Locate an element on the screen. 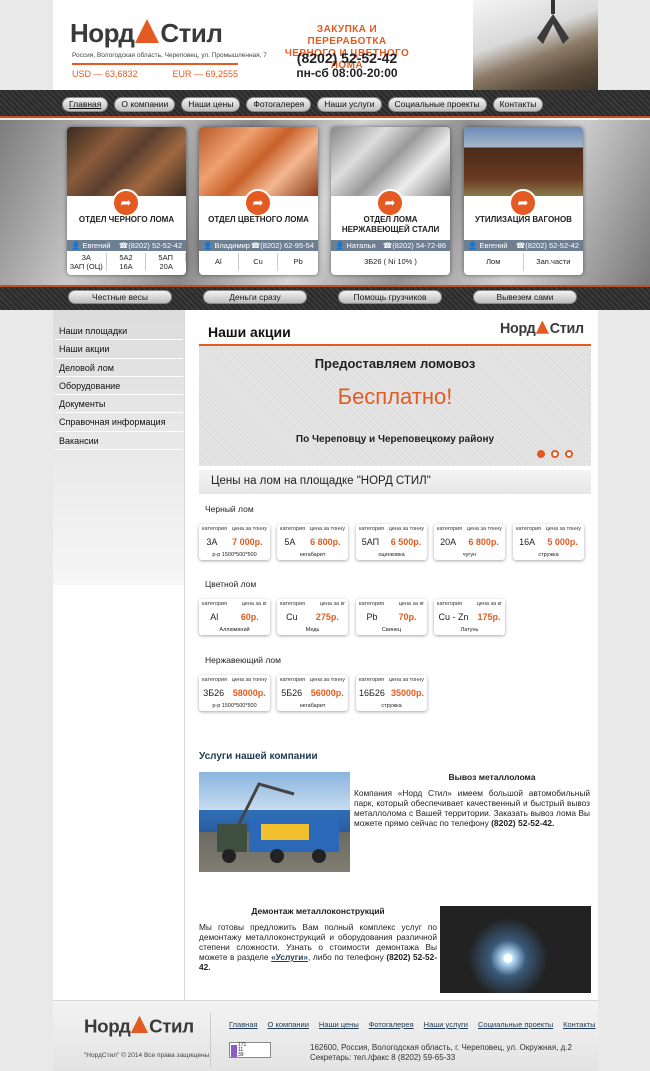  nav-item-0: Главная is located at coordinates (85, 104).